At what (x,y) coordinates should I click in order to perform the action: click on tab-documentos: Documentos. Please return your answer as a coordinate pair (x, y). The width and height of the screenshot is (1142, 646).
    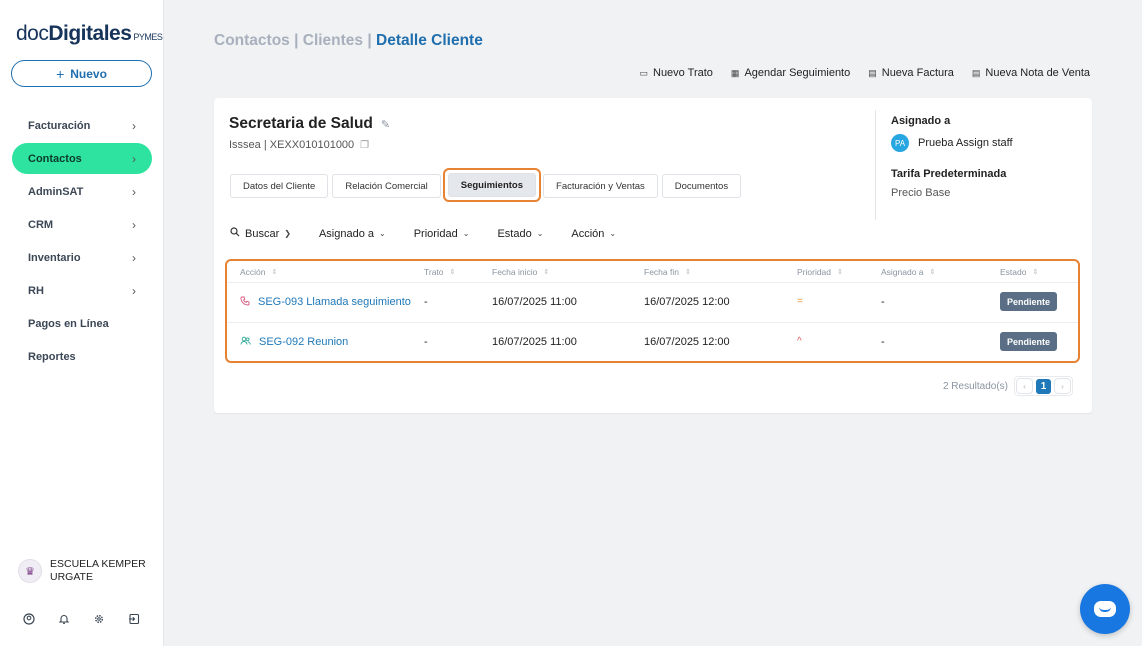
    Looking at the image, I should click on (701, 186).